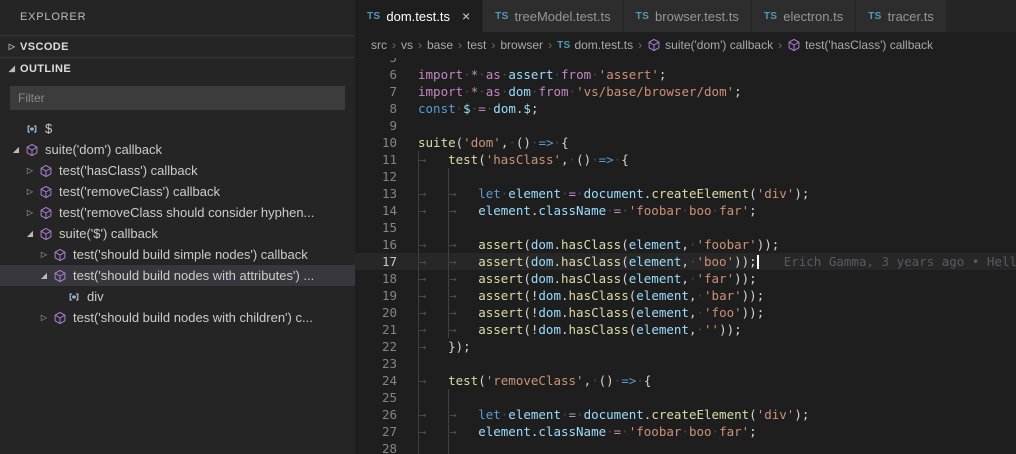 The image size is (1016, 454). Describe the element at coordinates (376, 329) in the screenshot. I see `line-number: 21` at that location.